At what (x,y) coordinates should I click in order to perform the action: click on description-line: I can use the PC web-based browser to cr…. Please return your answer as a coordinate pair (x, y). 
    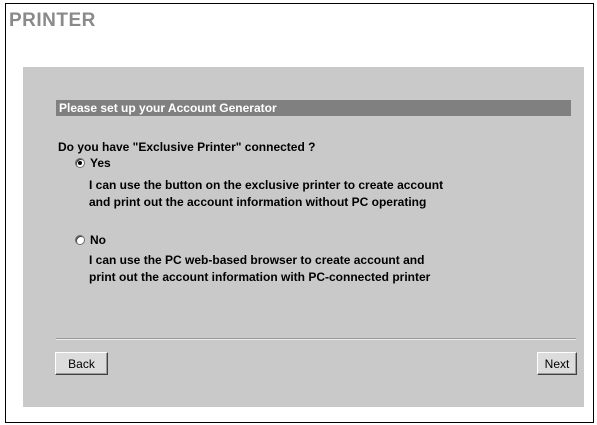
    Looking at the image, I should click on (257, 260).